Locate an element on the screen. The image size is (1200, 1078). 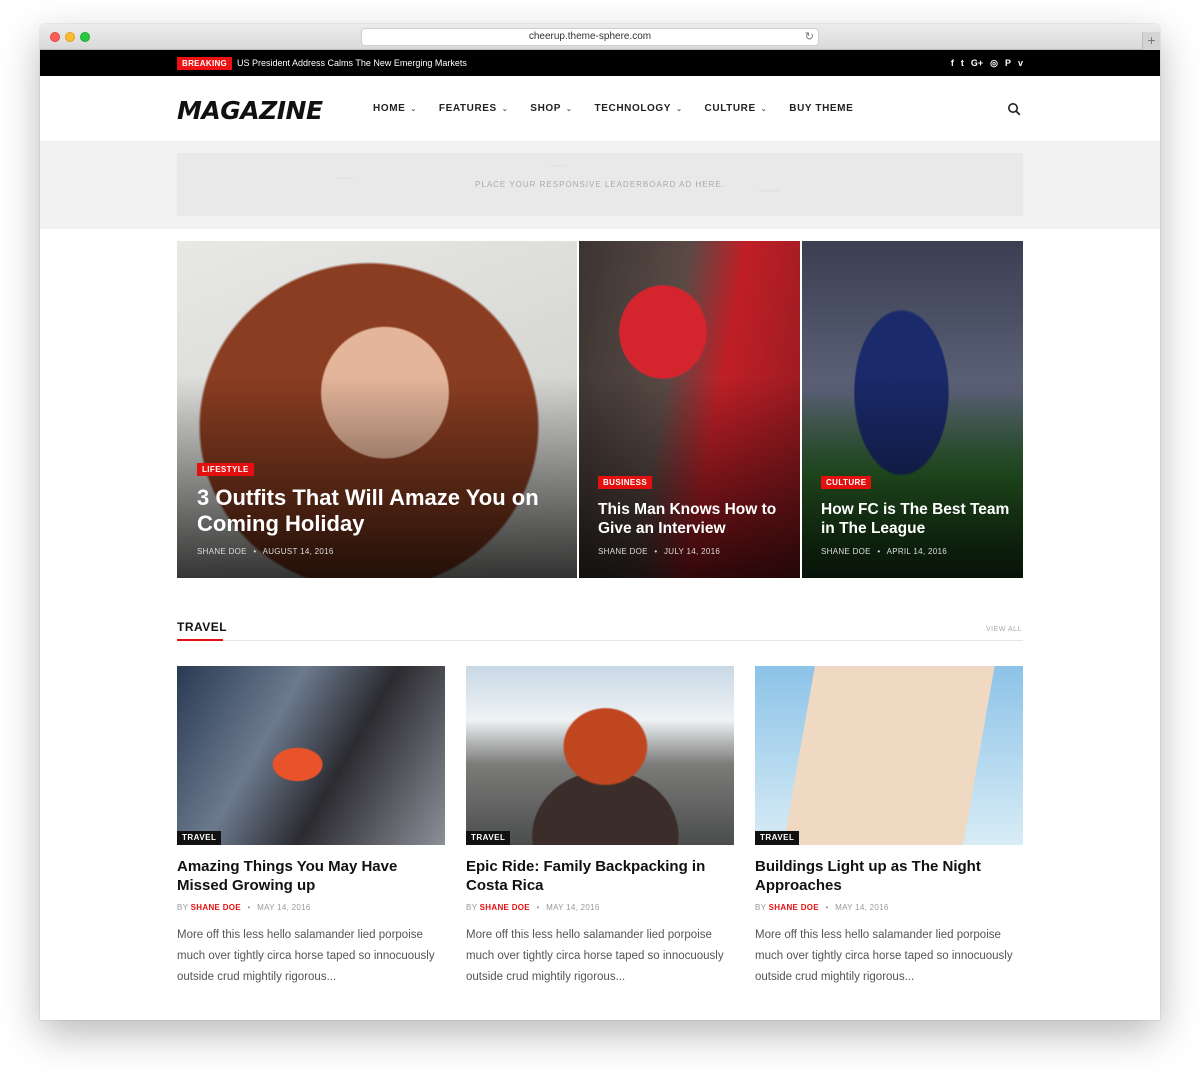
facebook-icon: f is located at coordinates (952, 63).